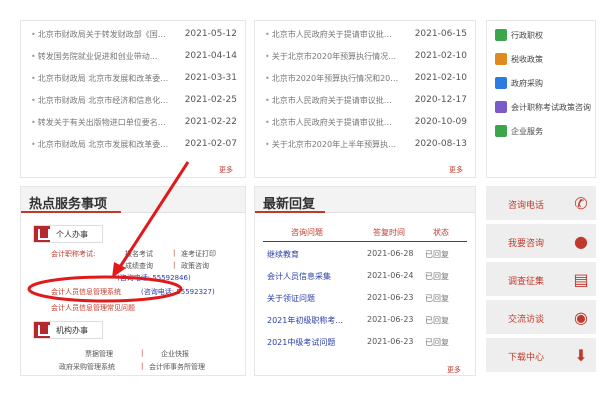 This screenshot has height=400, width=600. What do you see at coordinates (581, 317) in the screenshot?
I see `interview-icon: ◉` at bounding box center [581, 317].